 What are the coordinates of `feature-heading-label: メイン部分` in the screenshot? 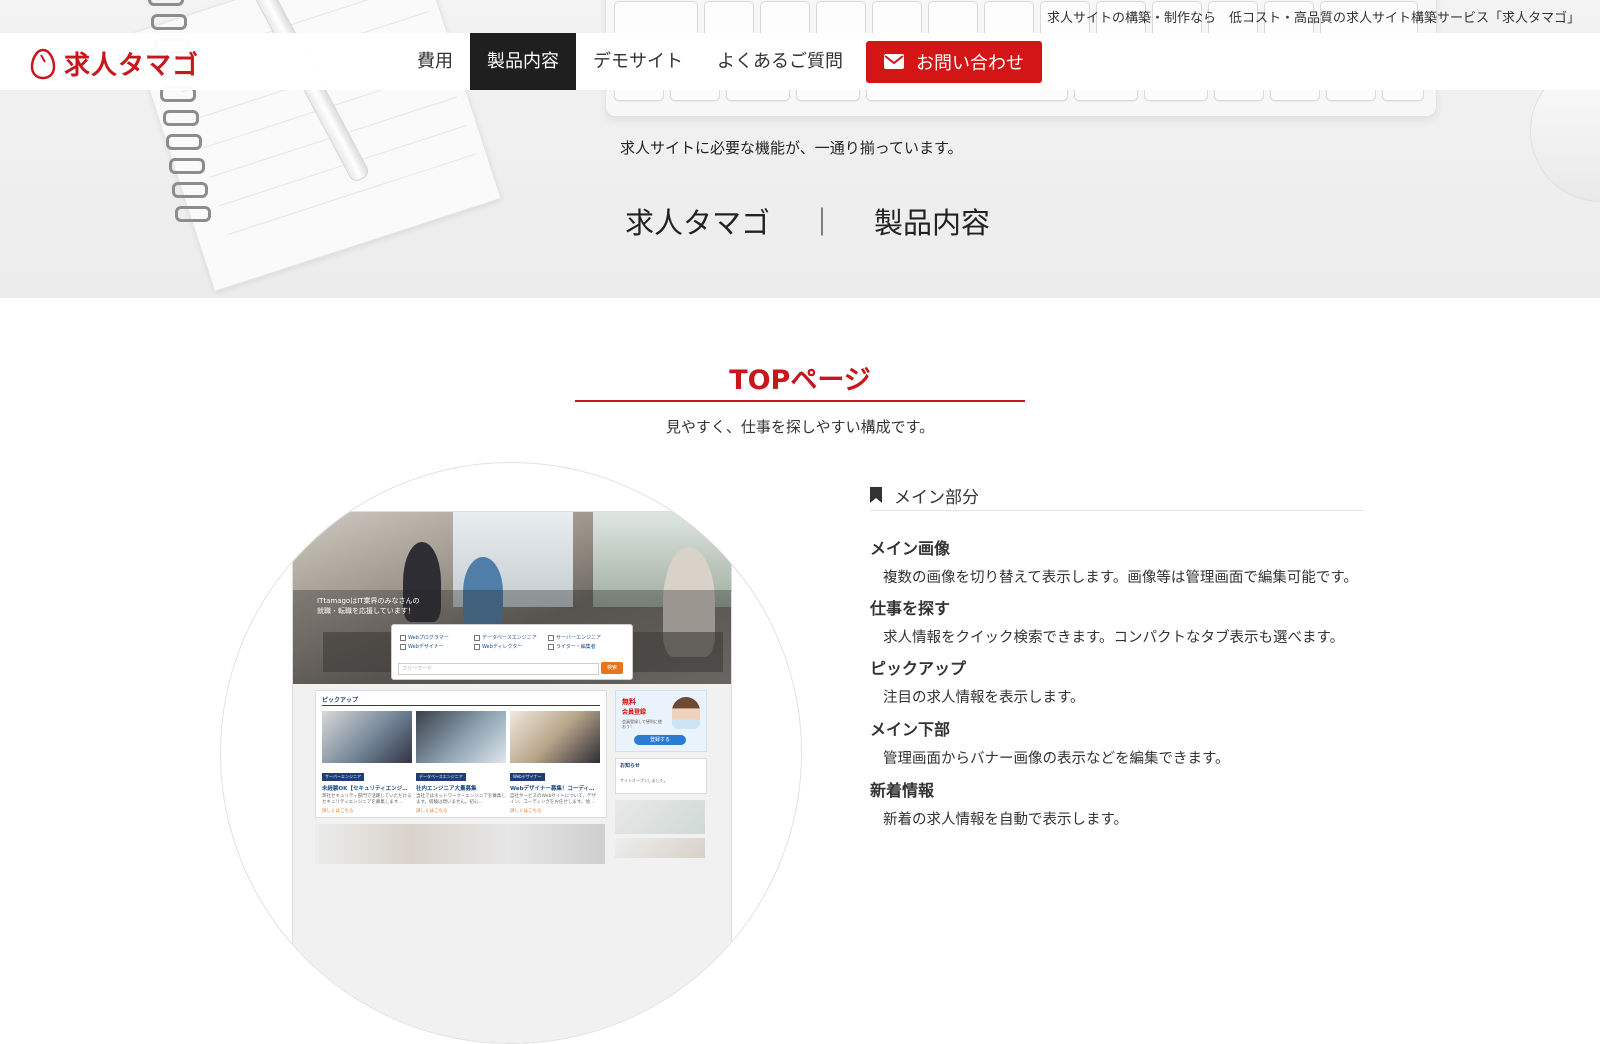 It's located at (936, 497).